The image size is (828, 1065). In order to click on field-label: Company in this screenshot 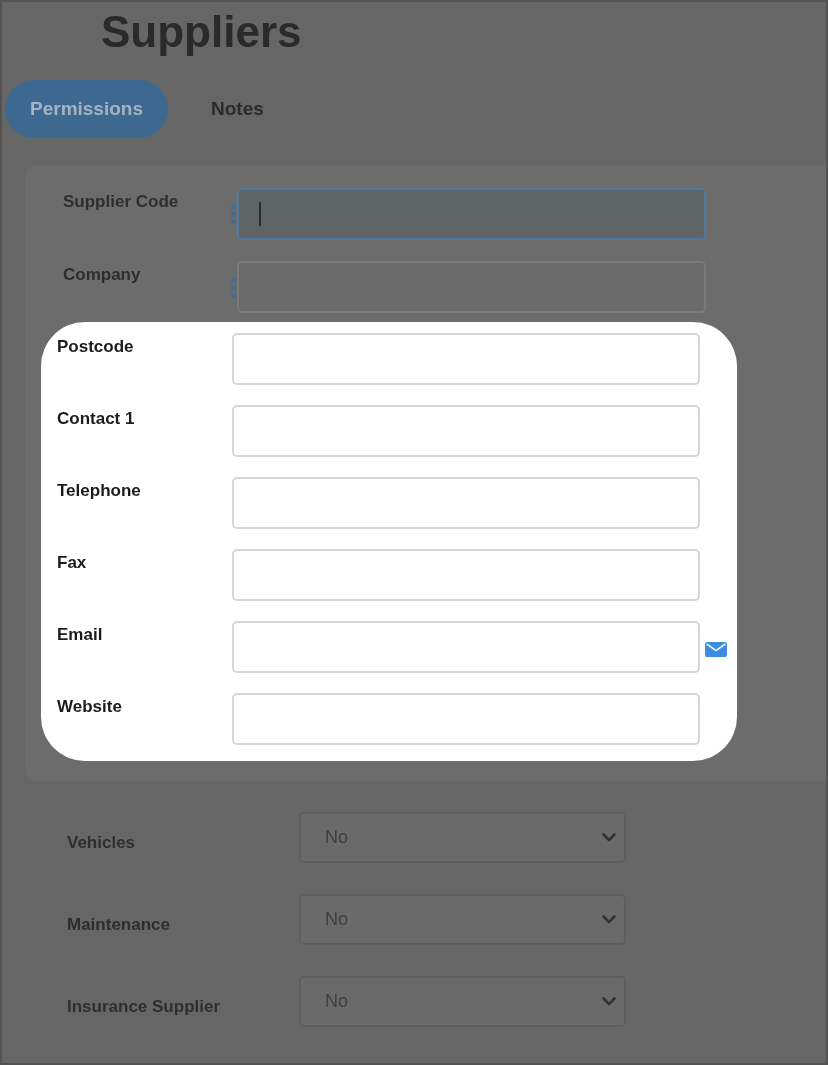, I will do `click(102, 275)`.